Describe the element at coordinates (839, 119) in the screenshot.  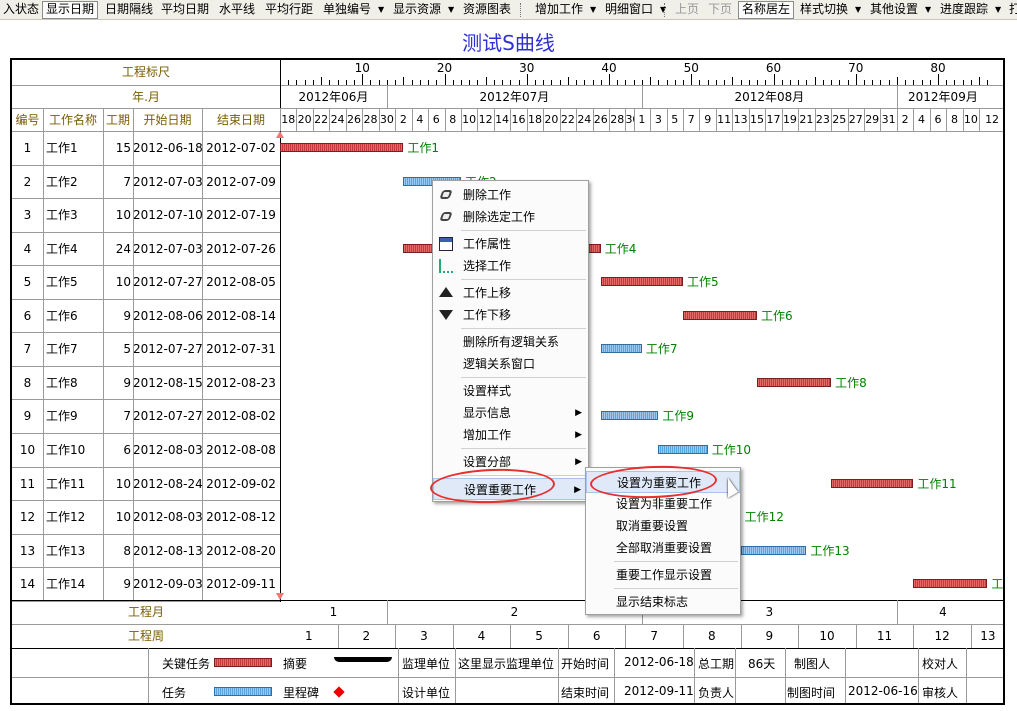
I see `day-cell: 25` at that location.